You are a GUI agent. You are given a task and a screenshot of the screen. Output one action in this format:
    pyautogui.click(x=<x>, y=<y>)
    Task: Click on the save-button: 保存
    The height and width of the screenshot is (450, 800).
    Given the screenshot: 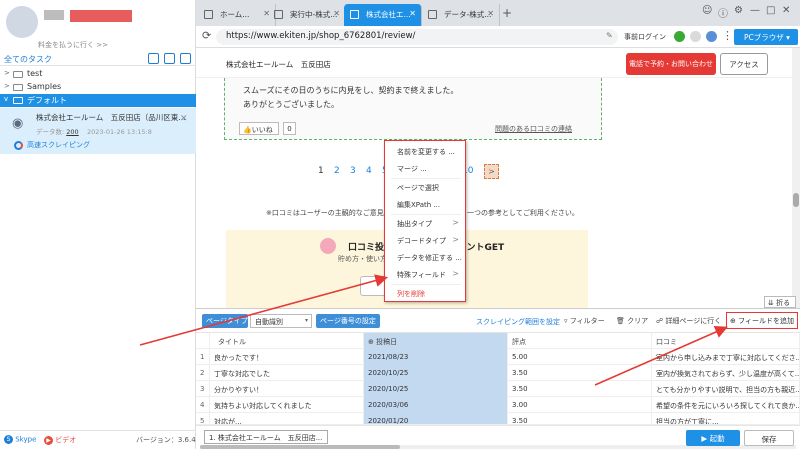 What is the action you would take?
    pyautogui.click(x=769, y=438)
    